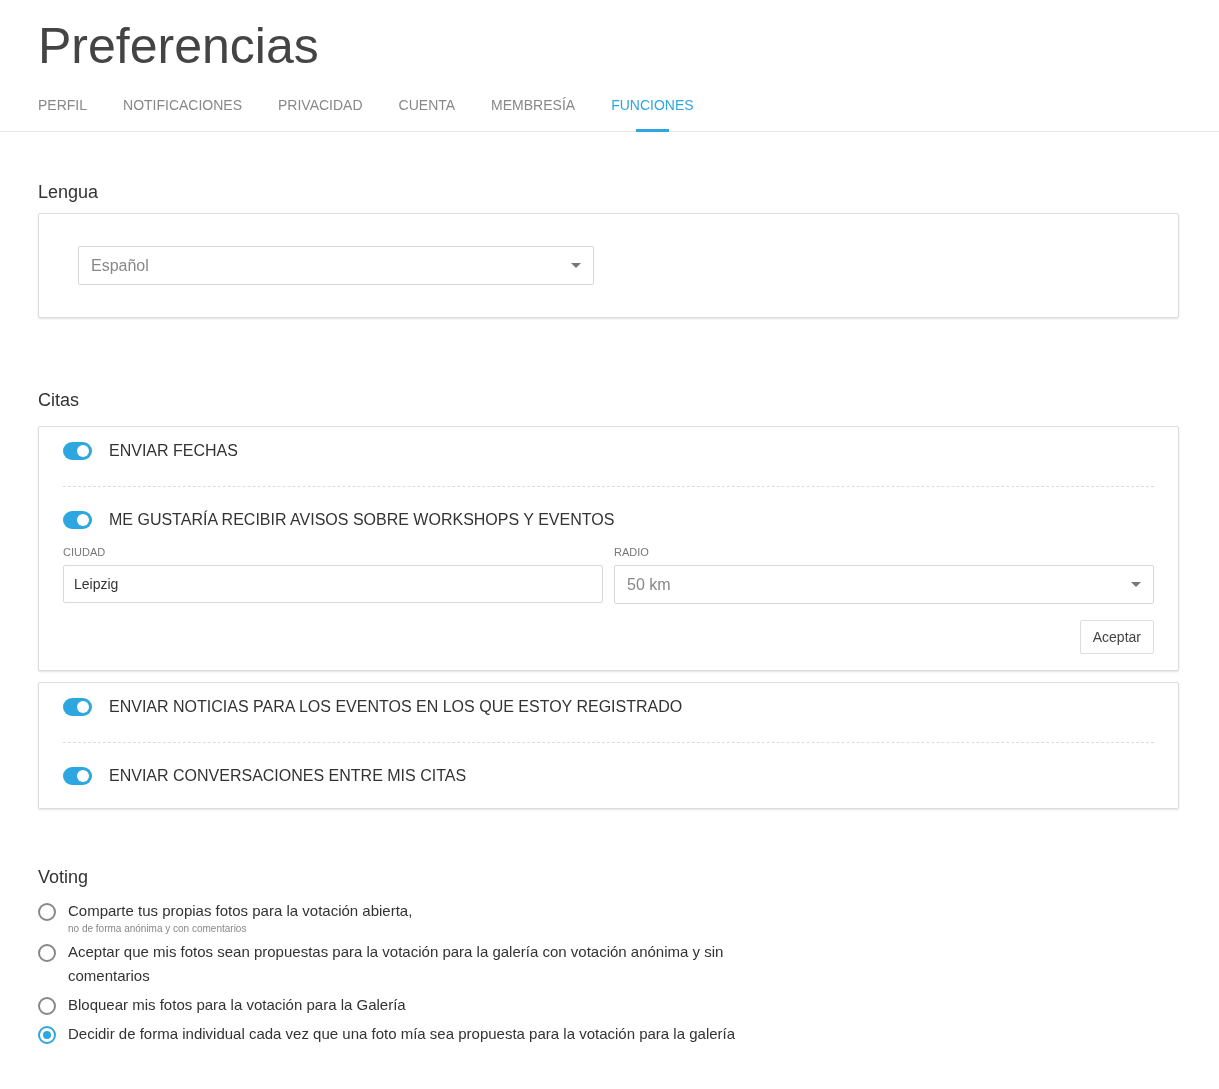 The height and width of the screenshot is (1089, 1219). Describe the element at coordinates (237, 1005) in the screenshot. I see `radio-label: Bloquear mis fotos para la votación para la Galería` at that location.